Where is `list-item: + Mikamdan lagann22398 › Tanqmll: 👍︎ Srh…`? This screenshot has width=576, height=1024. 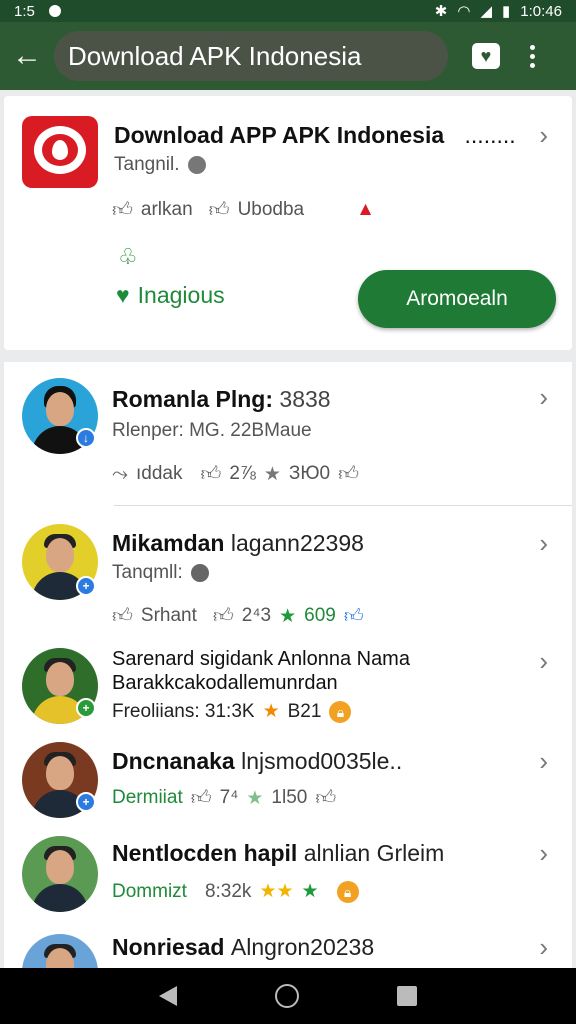
list-item: + Mikamdan lagann22398 › Tanqmll: 👍︎ Srh… is located at coordinates (288, 568).